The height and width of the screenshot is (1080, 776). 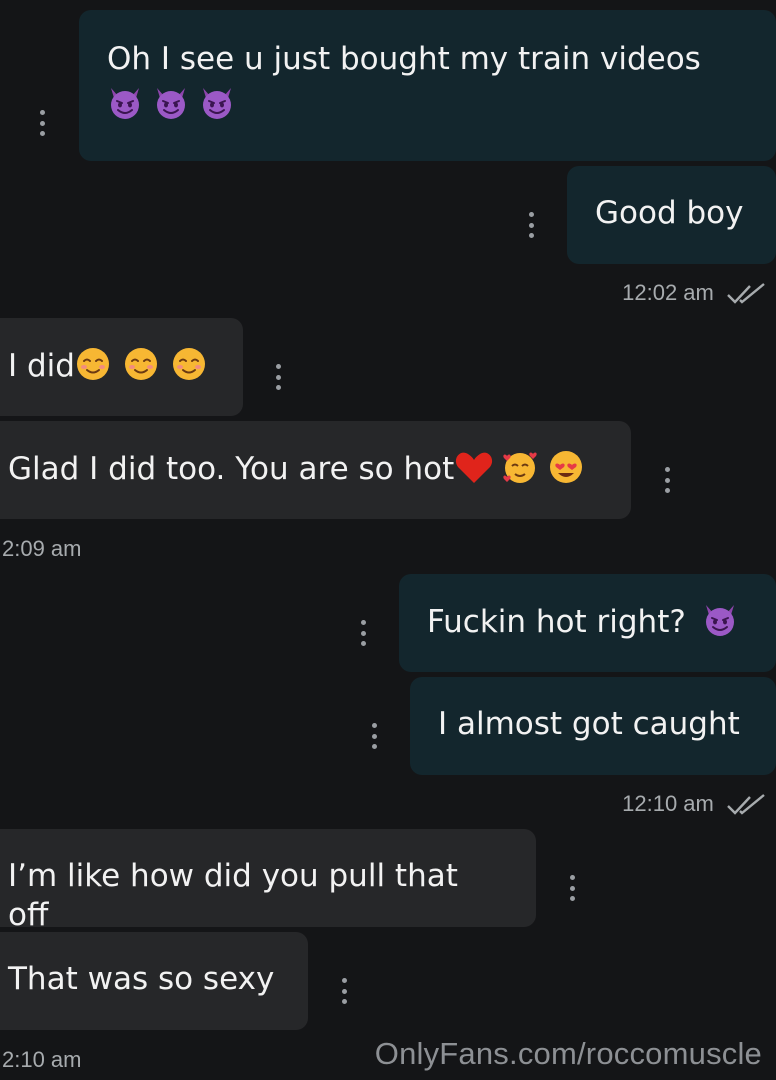 What do you see at coordinates (568, 1053) in the screenshot?
I see `watermark: OnlyFans.com/roccomuscle` at bounding box center [568, 1053].